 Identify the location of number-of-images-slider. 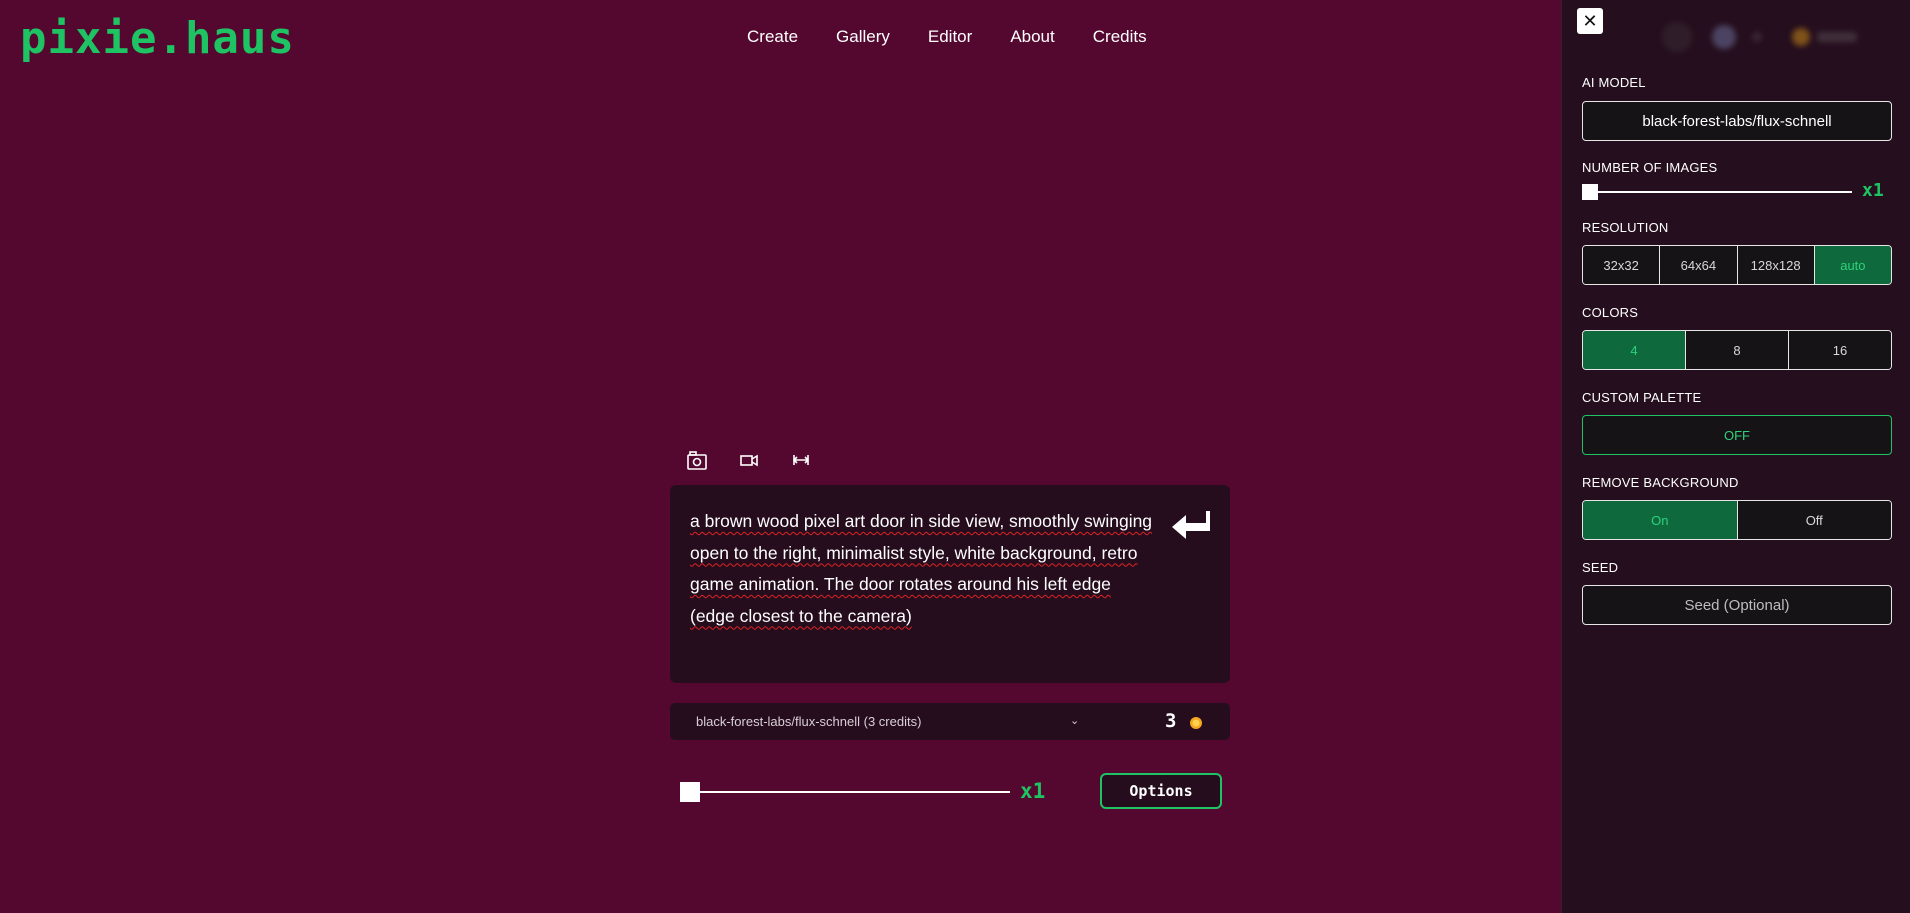
(1717, 192).